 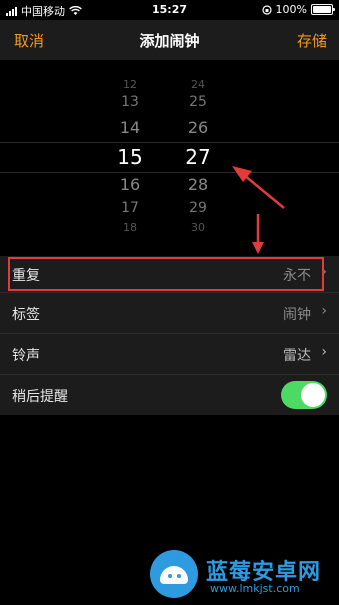 I want to click on hour-option: 12, so click(x=130, y=84).